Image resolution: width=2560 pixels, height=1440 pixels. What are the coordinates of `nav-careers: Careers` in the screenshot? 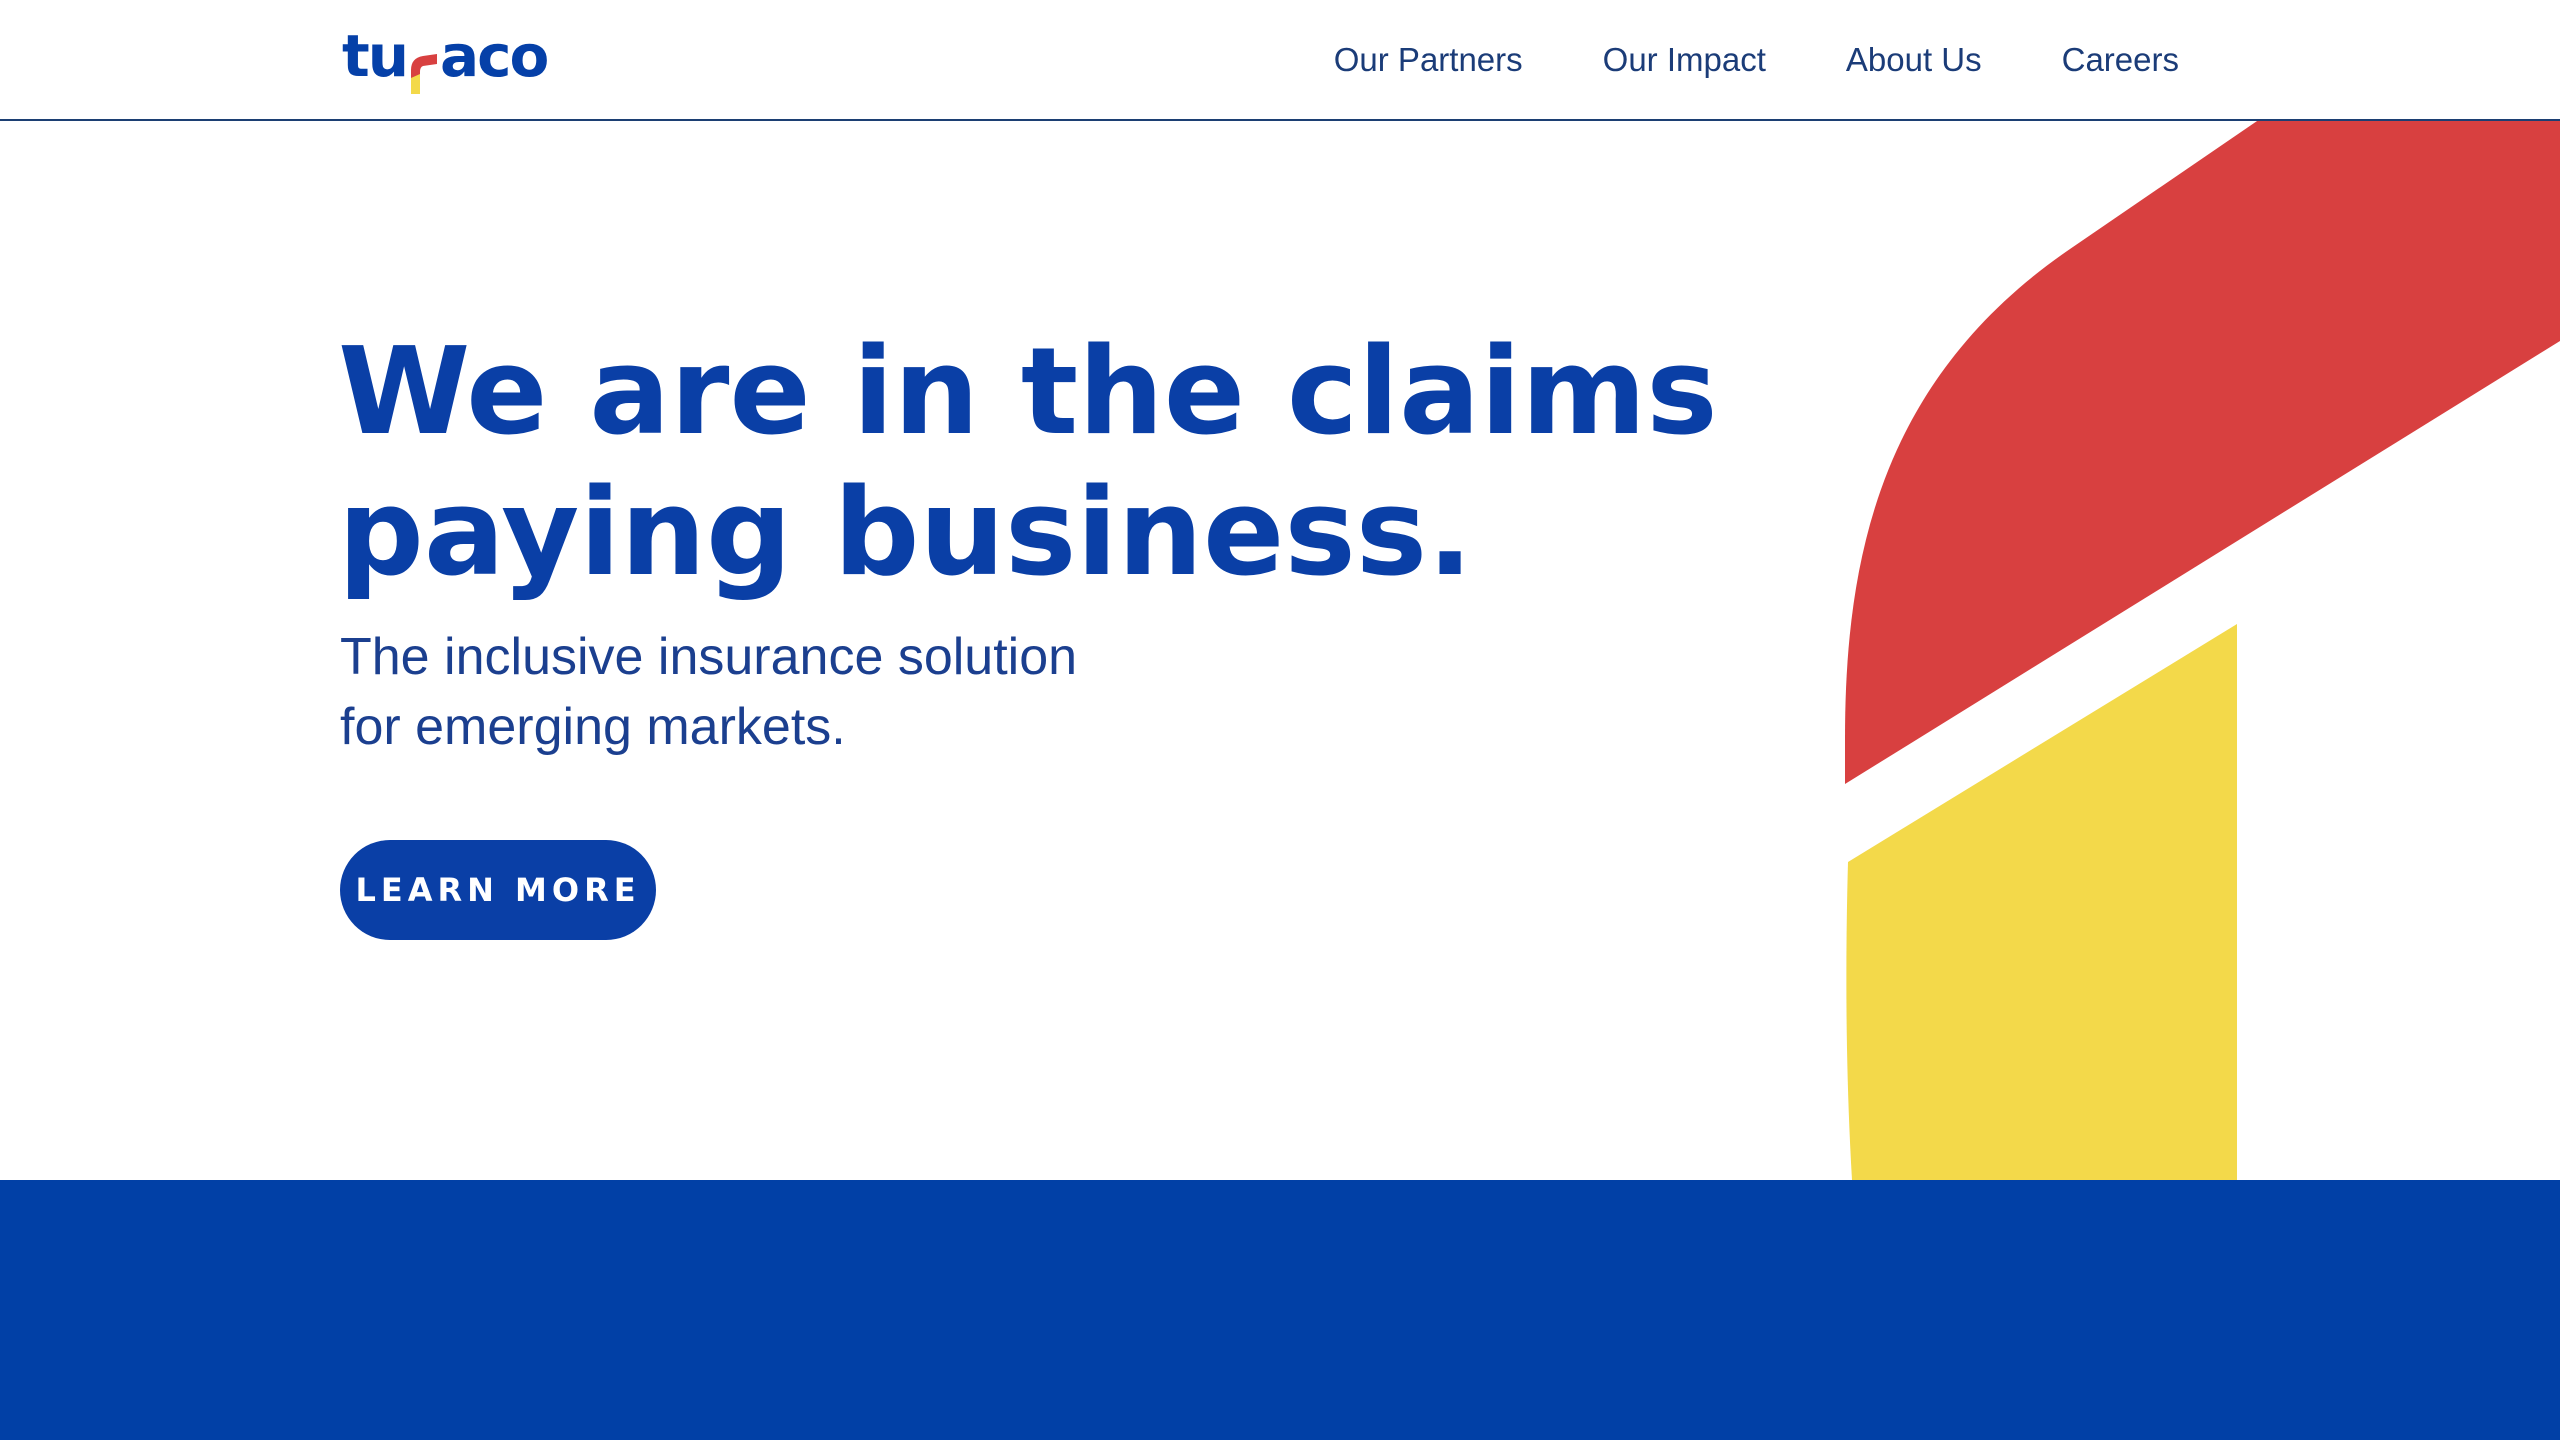 It's located at (2120, 60).